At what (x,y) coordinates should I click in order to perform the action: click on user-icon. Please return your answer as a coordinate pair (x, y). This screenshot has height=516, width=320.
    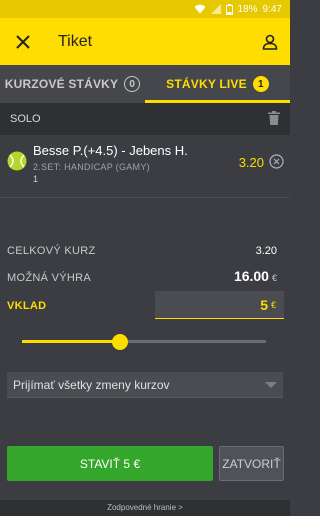
    Looking at the image, I should click on (270, 42).